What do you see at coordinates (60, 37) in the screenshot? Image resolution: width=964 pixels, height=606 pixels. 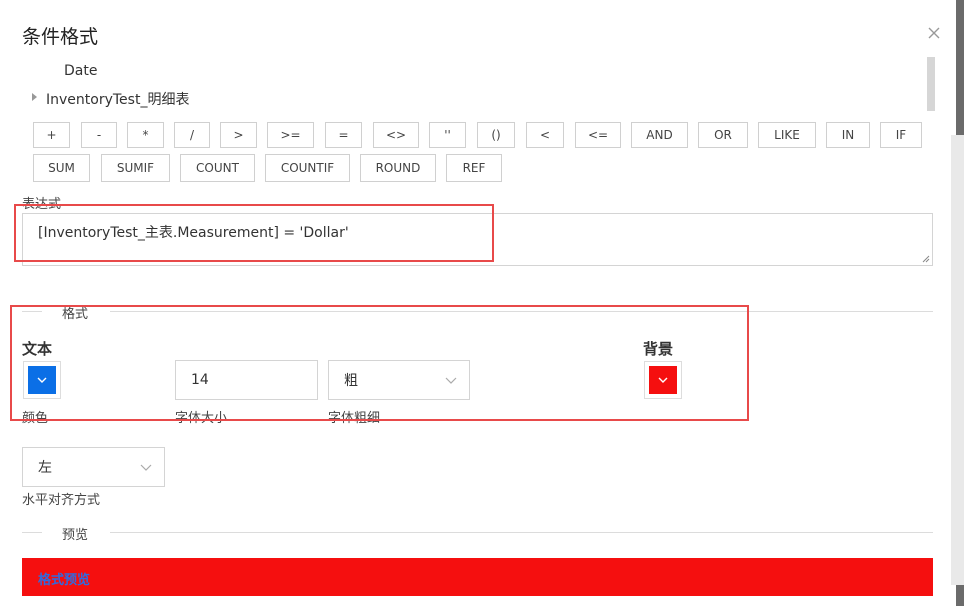 I see `dialog-title: 条件格式` at bounding box center [60, 37].